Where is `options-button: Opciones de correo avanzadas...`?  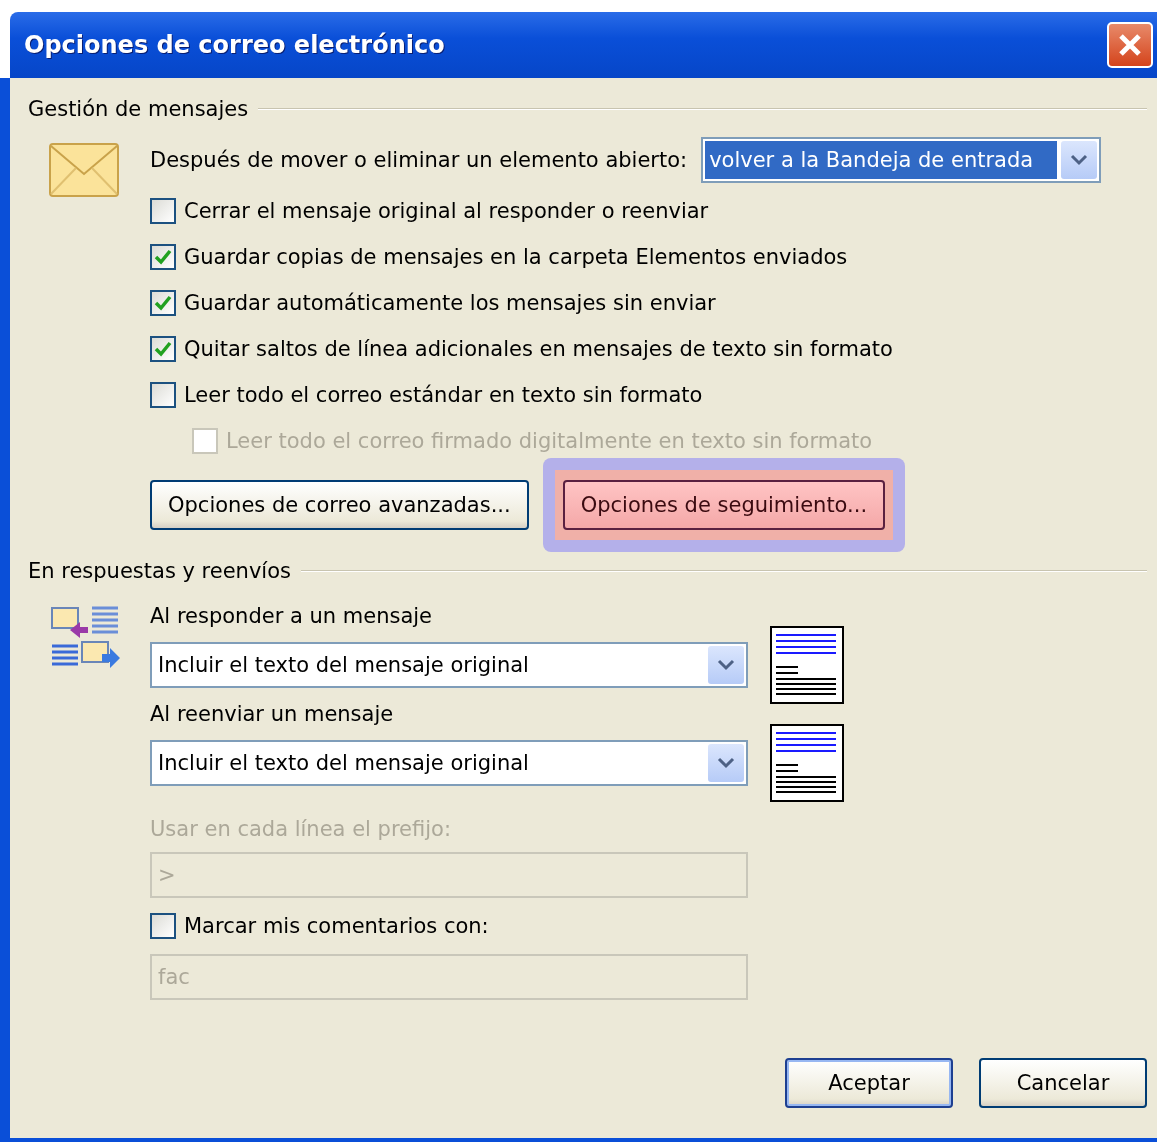 options-button: Opciones de correo avanzadas... is located at coordinates (339, 505).